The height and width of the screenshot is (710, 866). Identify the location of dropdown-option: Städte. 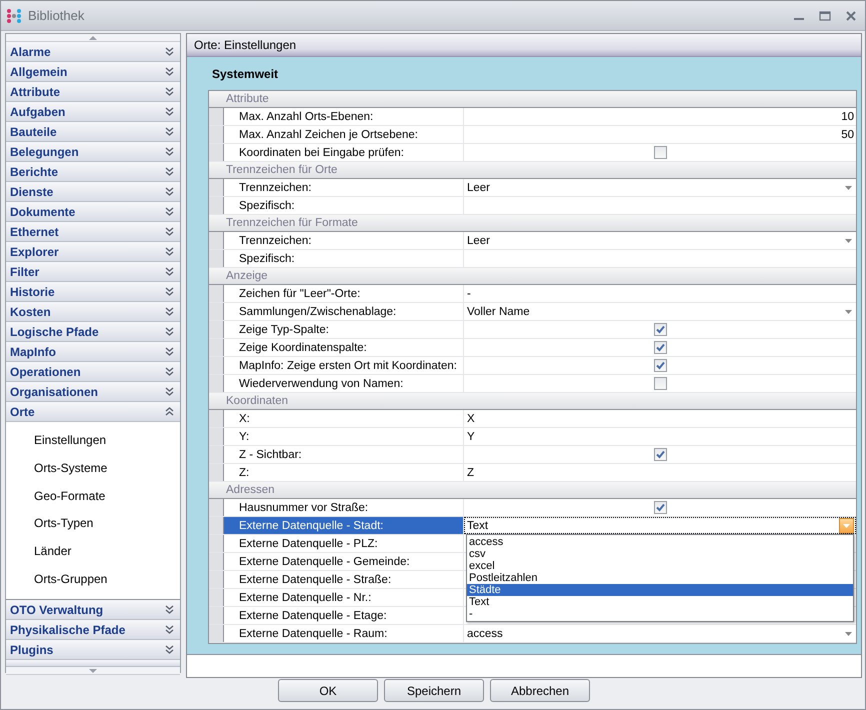
(660, 590).